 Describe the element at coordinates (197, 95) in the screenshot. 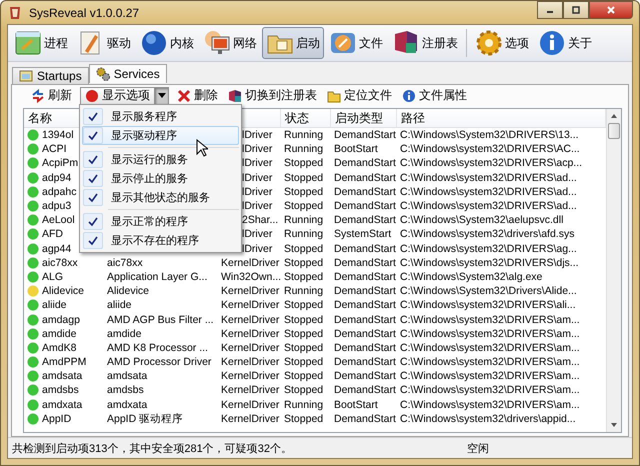

I see `toolbar-button: 删除` at that location.